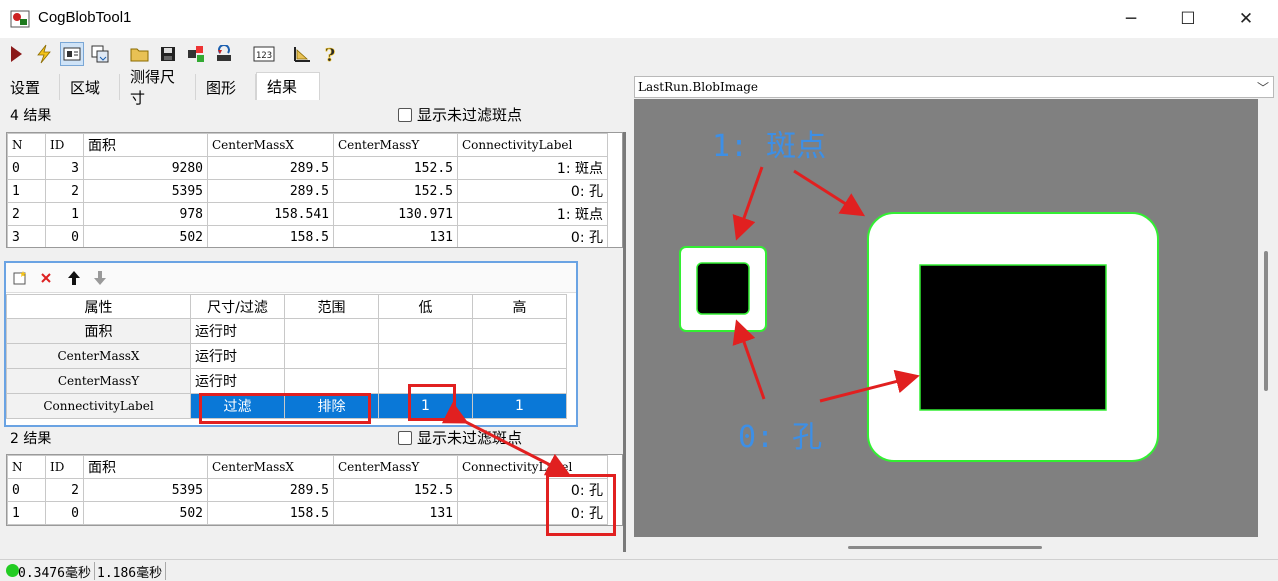  What do you see at coordinates (316, 55) in the screenshot?
I see `toolbar: 123 ?` at bounding box center [316, 55].